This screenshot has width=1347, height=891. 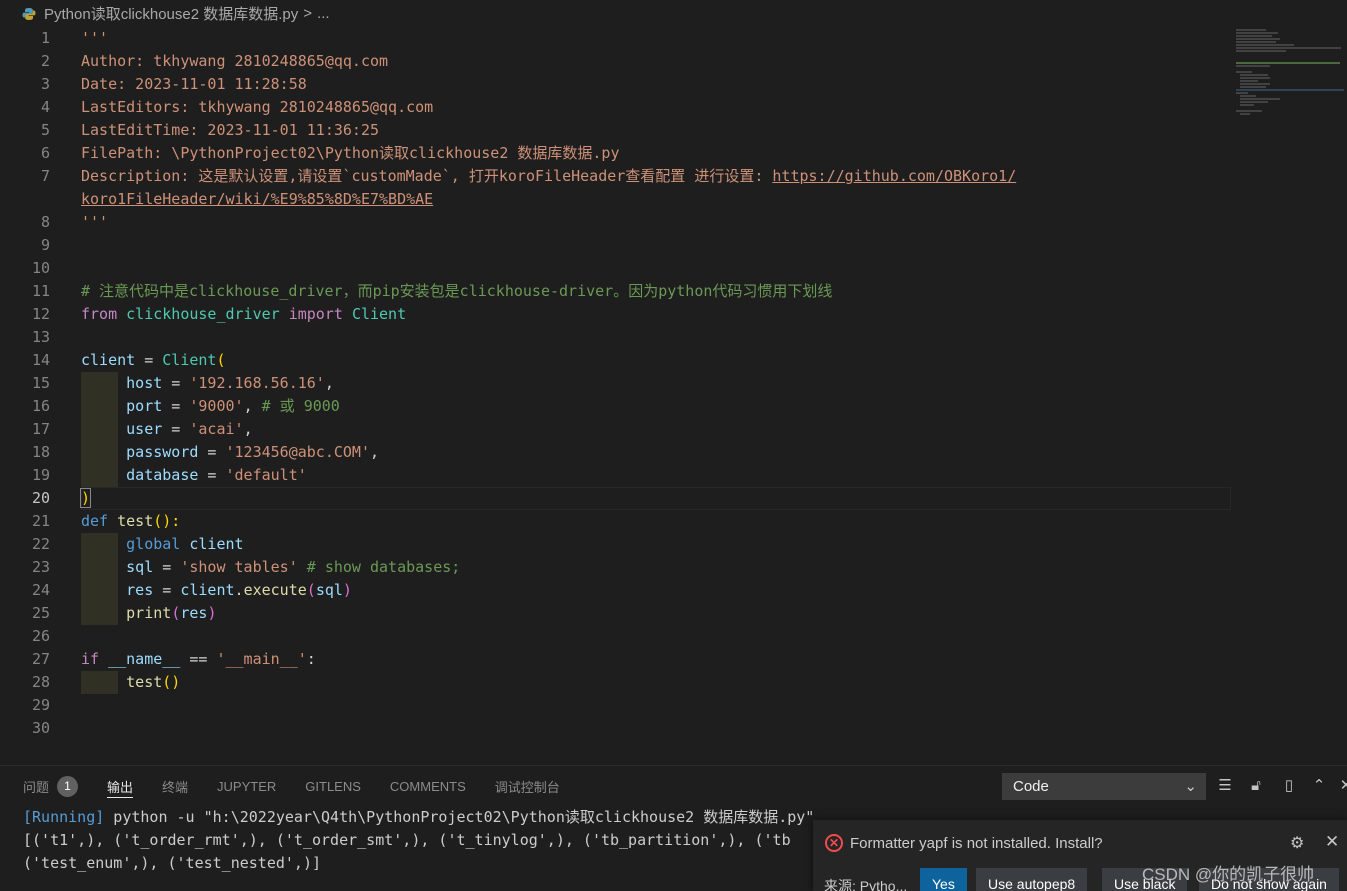 I want to click on tab-debug-console: 调试控制台, so click(x=527, y=786).